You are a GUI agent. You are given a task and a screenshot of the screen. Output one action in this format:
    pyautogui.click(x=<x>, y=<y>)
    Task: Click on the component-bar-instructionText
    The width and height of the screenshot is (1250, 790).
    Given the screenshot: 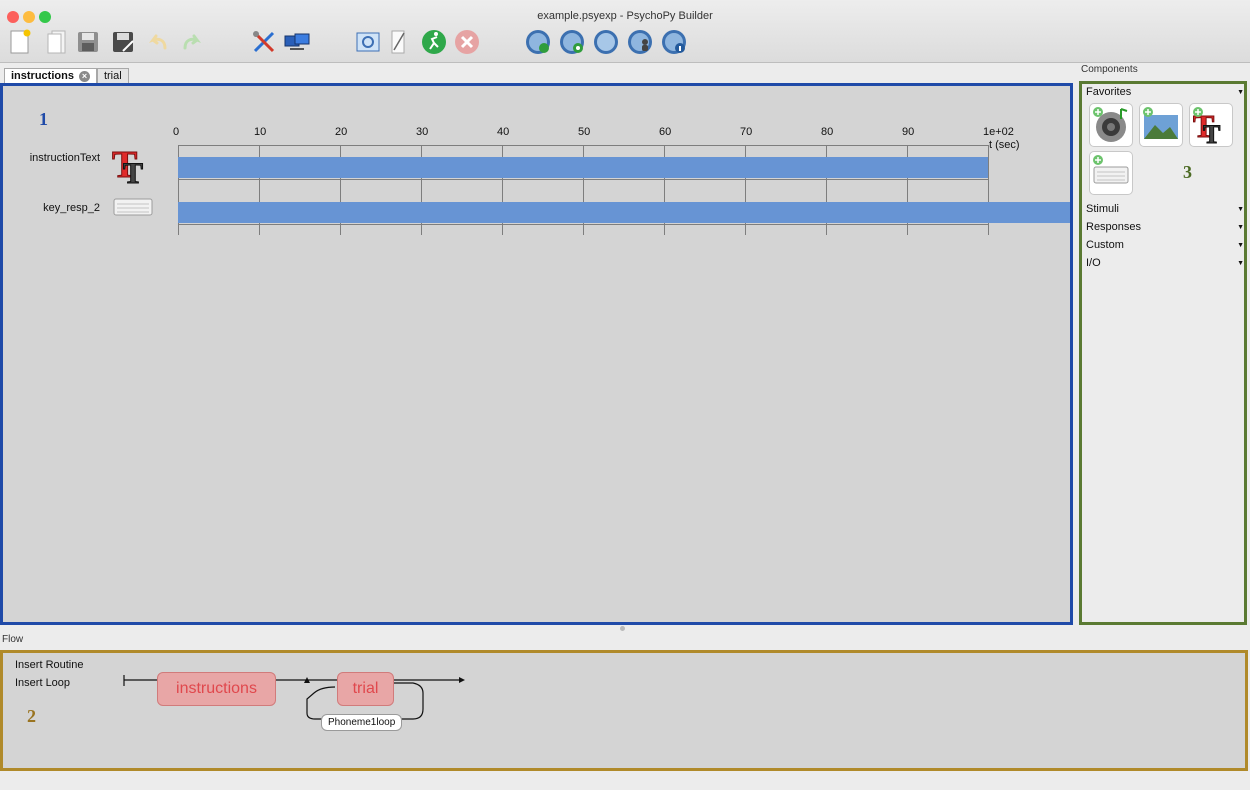 What is the action you would take?
    pyautogui.click(x=583, y=167)
    